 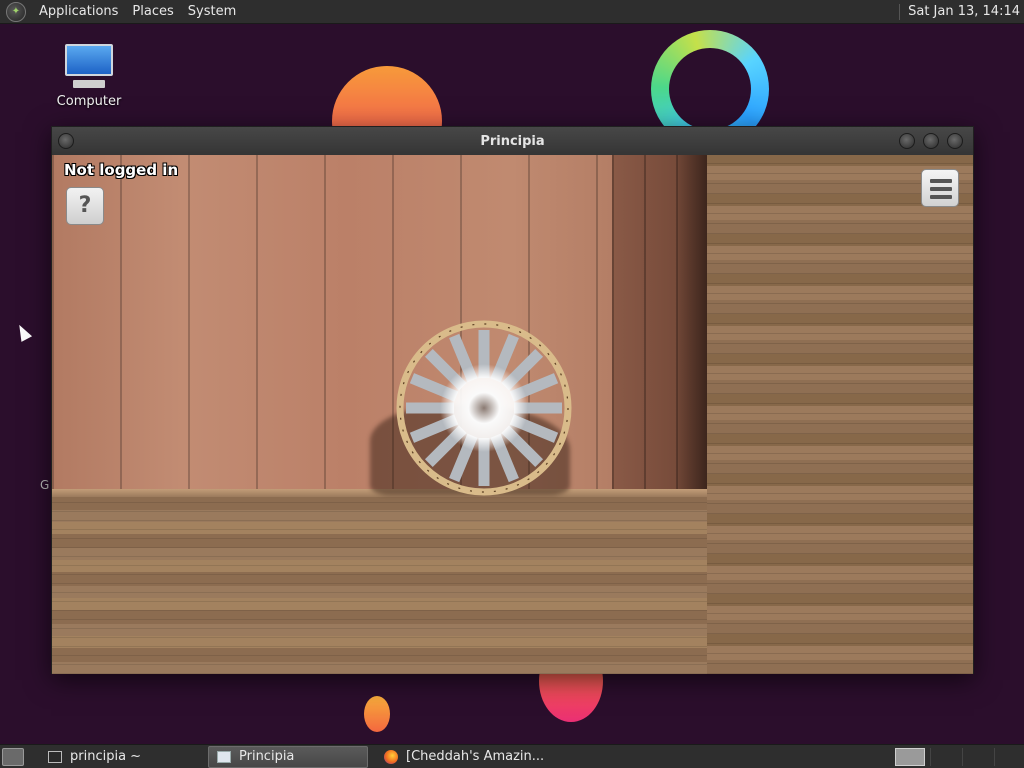 I want to click on desktop-icon-computer: Computer, so click(x=89, y=76).